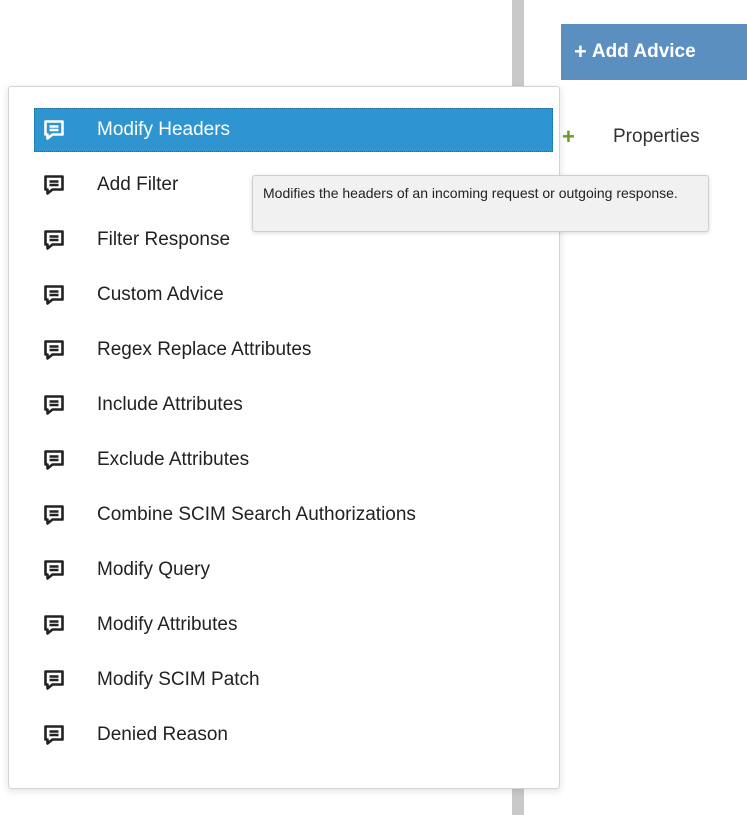 Image resolution: width=747 pixels, height=815 pixels. I want to click on menu-item-label: Filter Response, so click(164, 239).